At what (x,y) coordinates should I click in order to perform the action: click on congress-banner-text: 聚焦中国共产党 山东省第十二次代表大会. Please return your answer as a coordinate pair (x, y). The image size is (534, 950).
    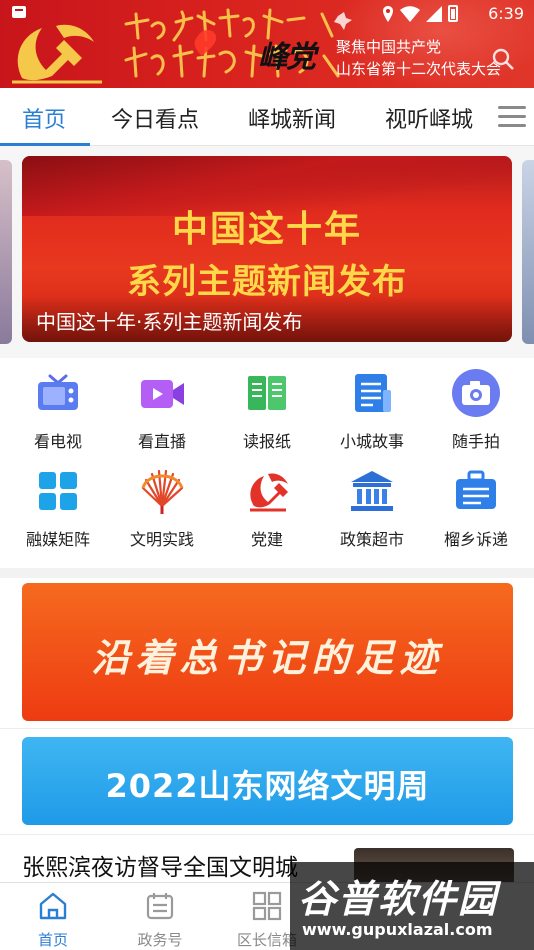
    Looking at the image, I should click on (418, 58).